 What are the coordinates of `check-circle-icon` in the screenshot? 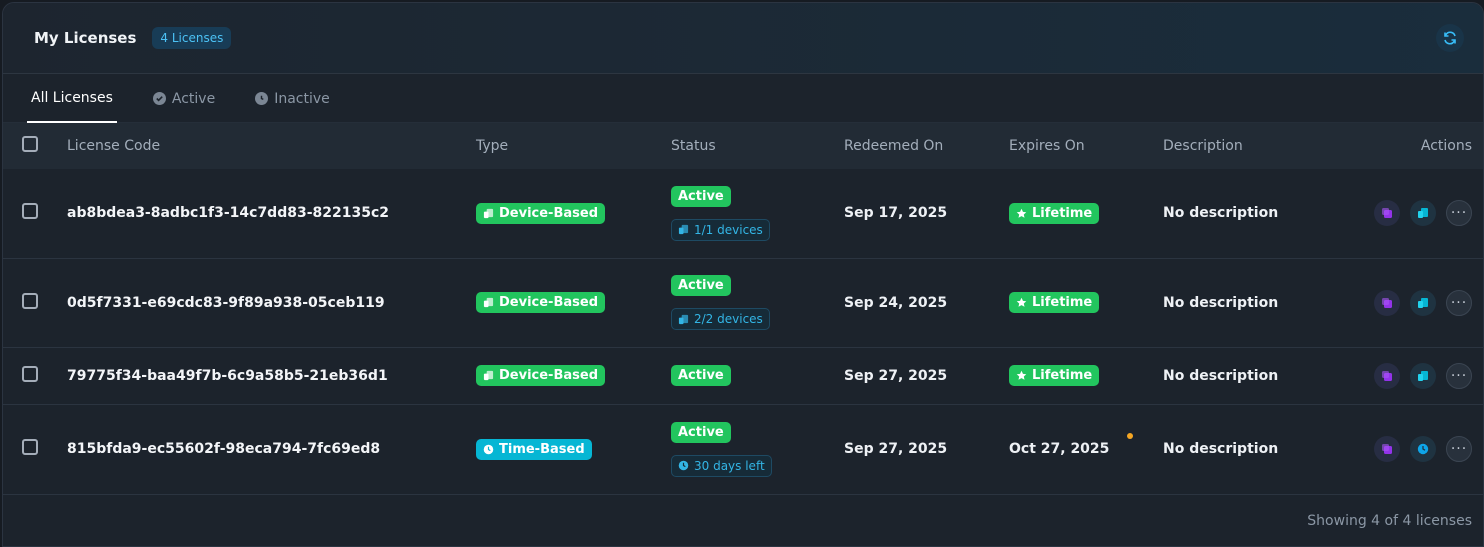 It's located at (159, 98).